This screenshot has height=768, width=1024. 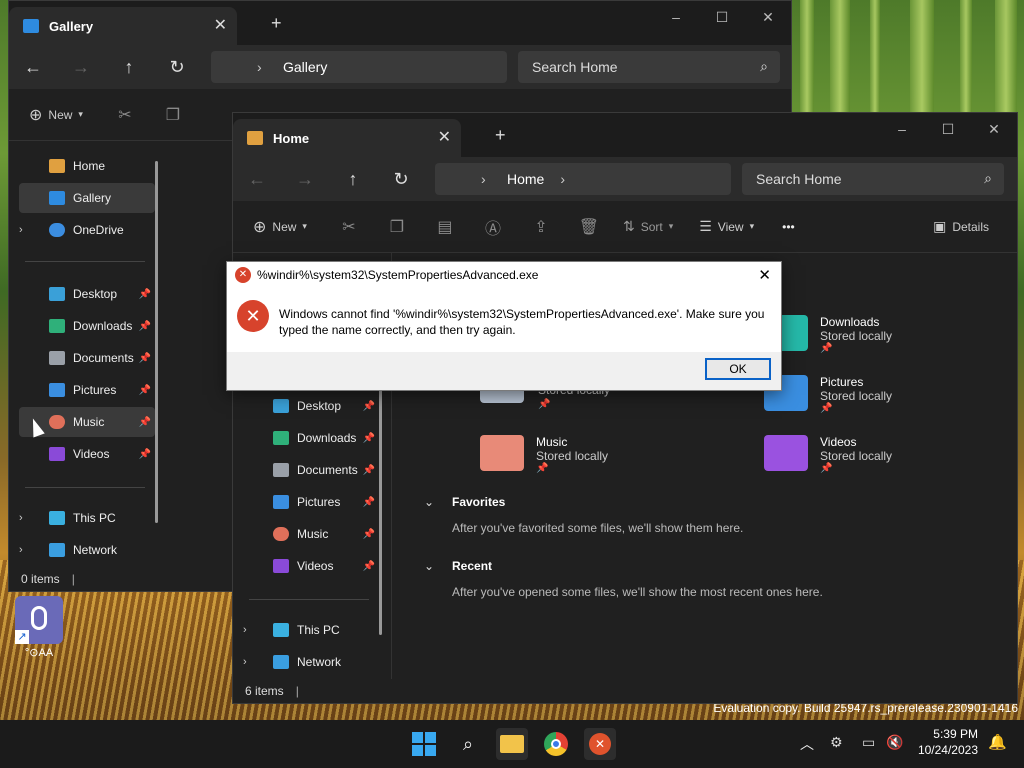 What do you see at coordinates (828, 394) in the screenshot?
I see `quick-access-pictures: Pictures Stored locally 📌` at bounding box center [828, 394].